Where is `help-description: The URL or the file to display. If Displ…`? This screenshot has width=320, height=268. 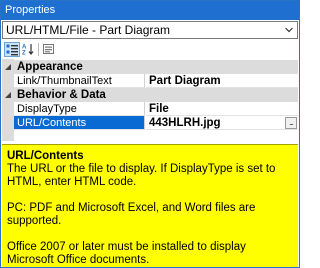 help-description: The URL or the file to display. If Displ… is located at coordinates (141, 175).